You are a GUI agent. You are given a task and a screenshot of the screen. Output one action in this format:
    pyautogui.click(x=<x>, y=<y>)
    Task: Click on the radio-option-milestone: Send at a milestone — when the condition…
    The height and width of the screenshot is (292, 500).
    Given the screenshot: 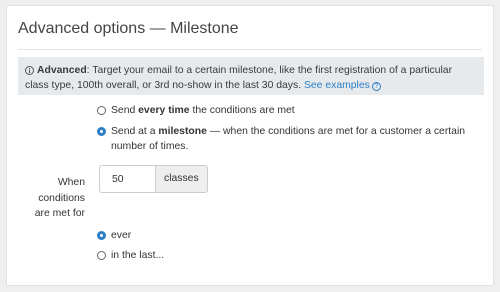 What is the action you would take?
    pyautogui.click(x=294, y=139)
    